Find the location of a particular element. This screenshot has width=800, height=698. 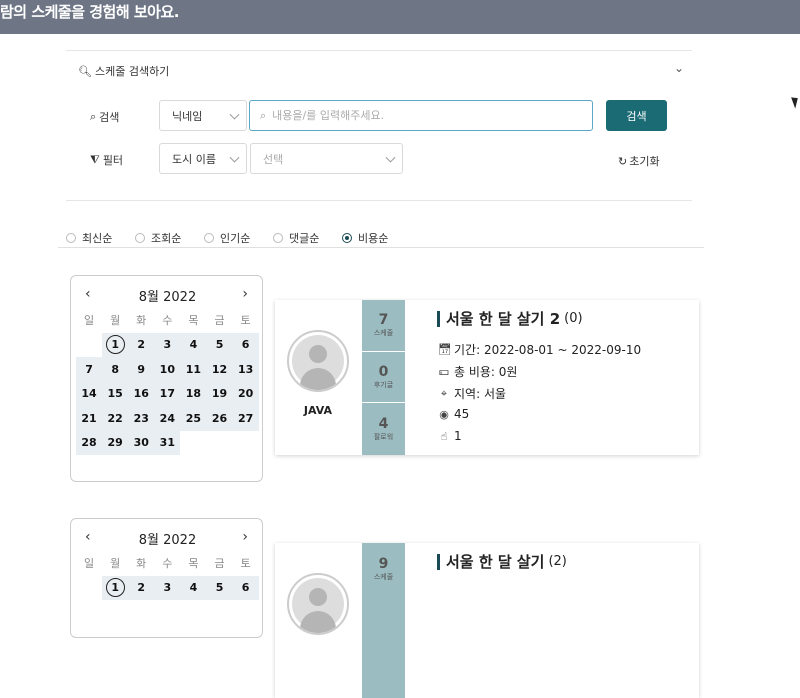

card-cost: 💵︎ 총 비용: 0원 is located at coordinates (477, 371).